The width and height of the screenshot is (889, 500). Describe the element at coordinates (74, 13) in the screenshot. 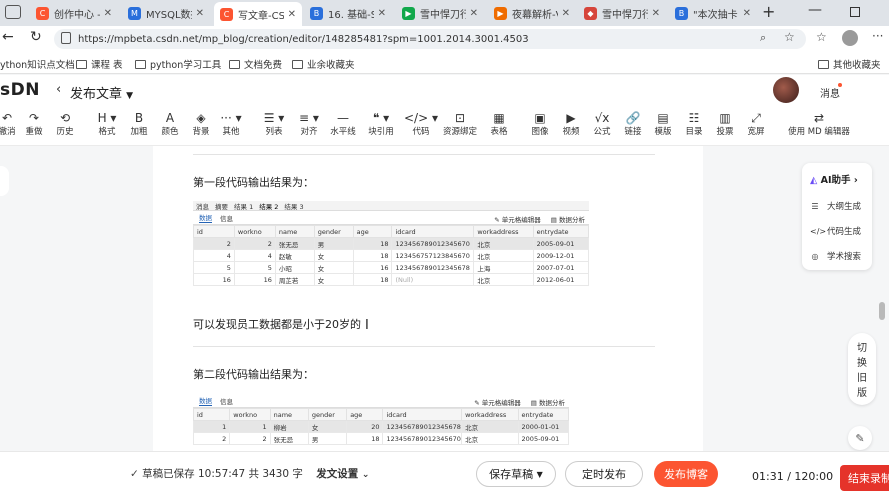

I see `browser-tab: C 创作中心 - ✕` at that location.